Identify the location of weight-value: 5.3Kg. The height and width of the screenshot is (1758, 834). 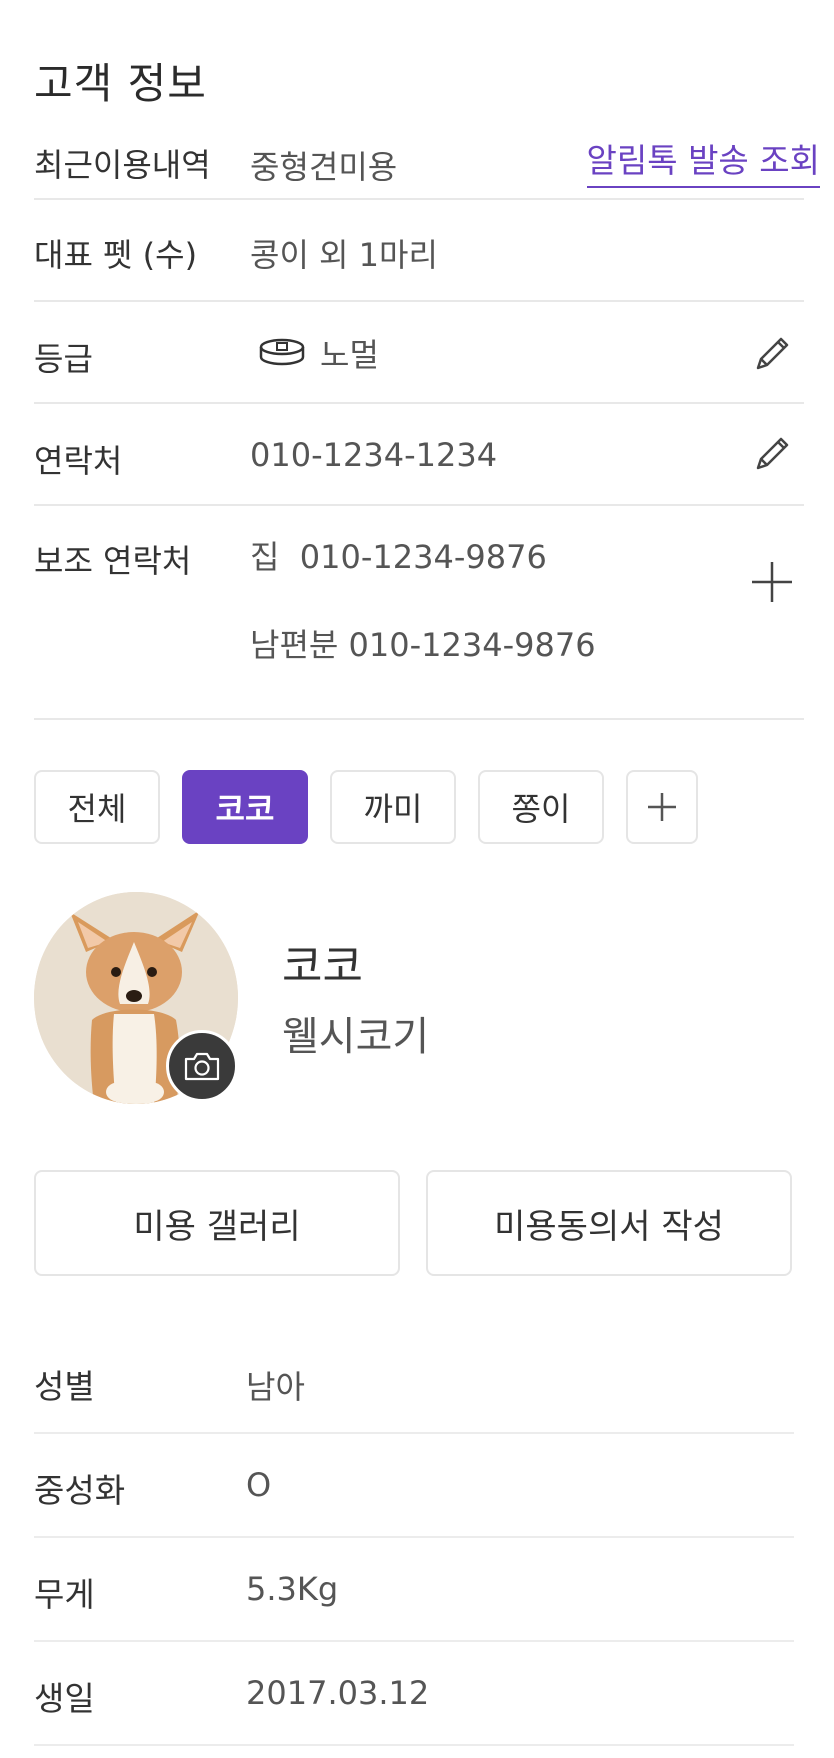
(292, 1589).